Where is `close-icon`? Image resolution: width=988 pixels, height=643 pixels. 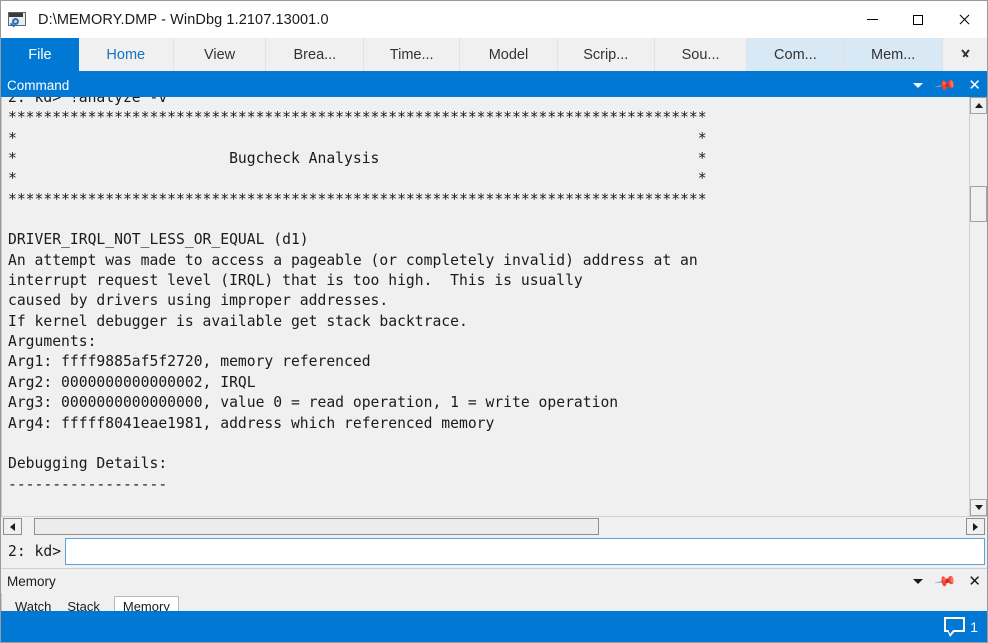
close-icon is located at coordinates (964, 19).